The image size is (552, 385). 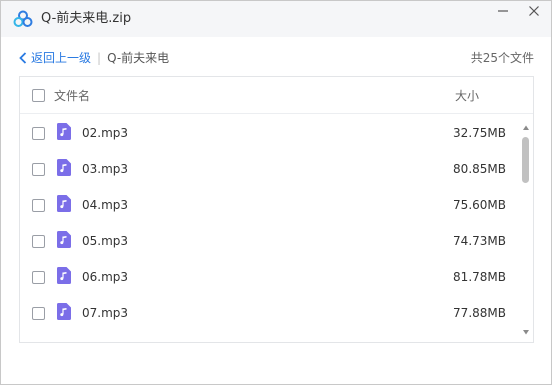 What do you see at coordinates (276, 95) in the screenshot?
I see `list-header: 文件名 大小` at bounding box center [276, 95].